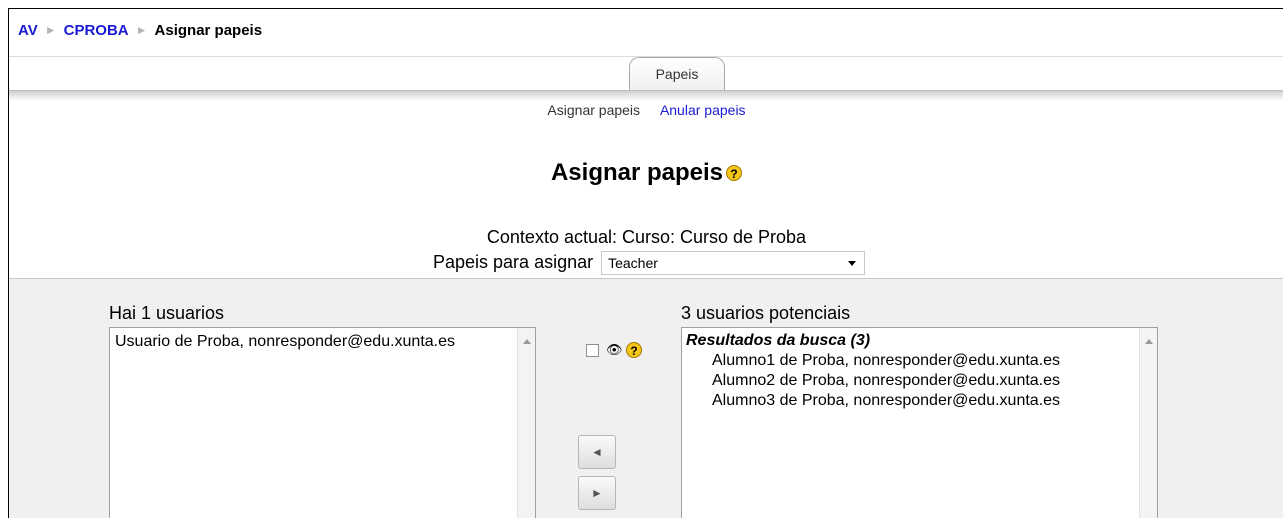 This screenshot has height=518, width=1283. I want to click on role-select-value: Teacher, so click(633, 263).